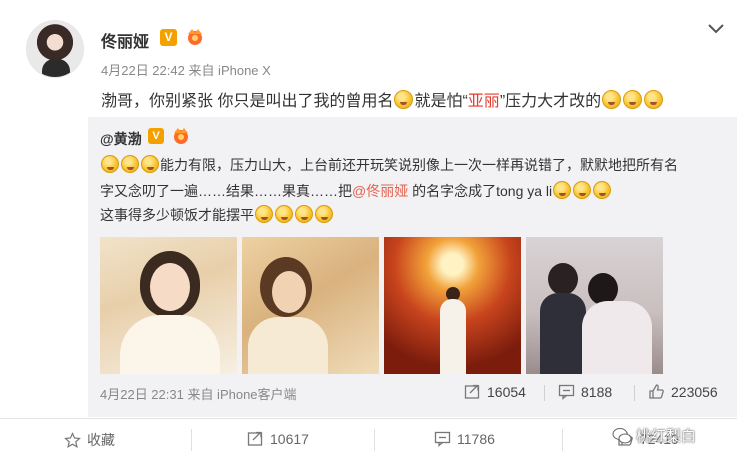 This screenshot has height=459, width=737. I want to click on star-icon, so click(72, 439).